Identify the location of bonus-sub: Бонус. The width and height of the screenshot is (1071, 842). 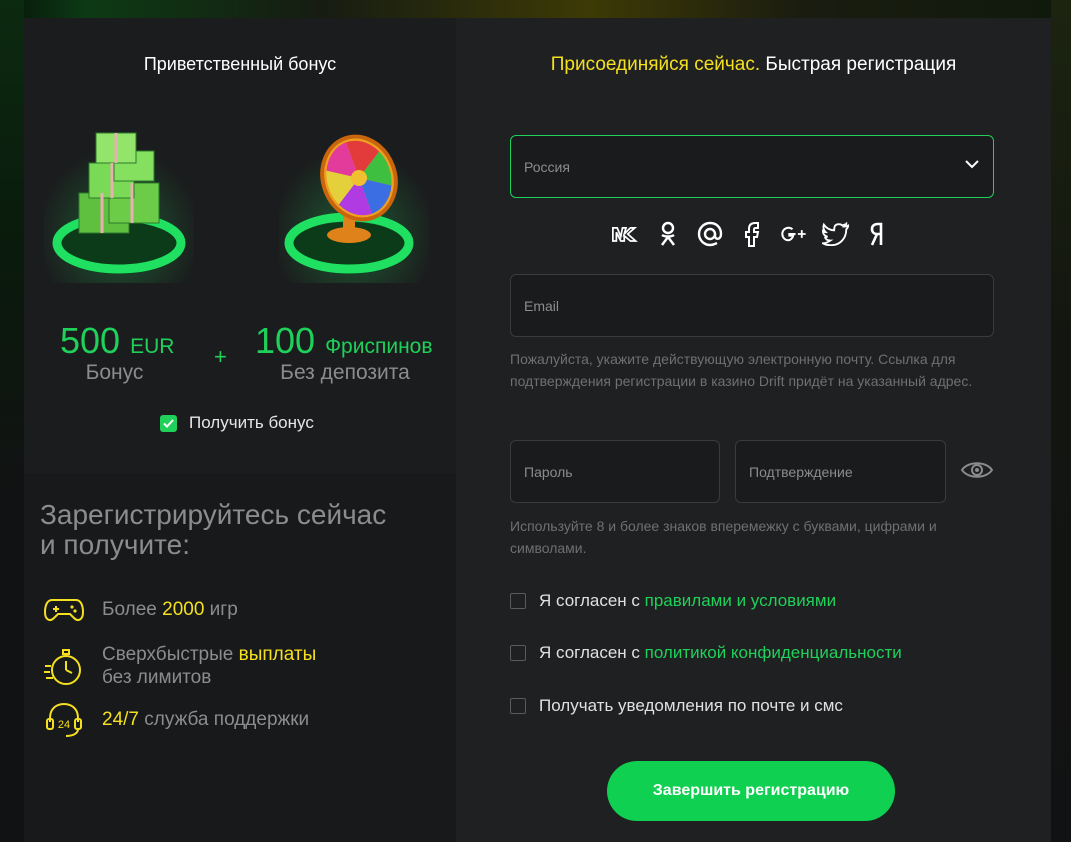
(114, 372).